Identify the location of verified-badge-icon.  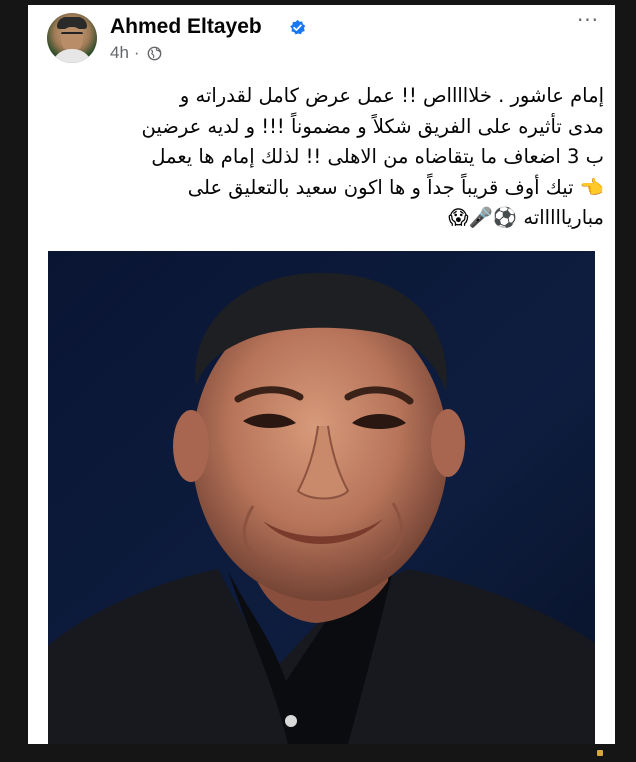
(298, 27).